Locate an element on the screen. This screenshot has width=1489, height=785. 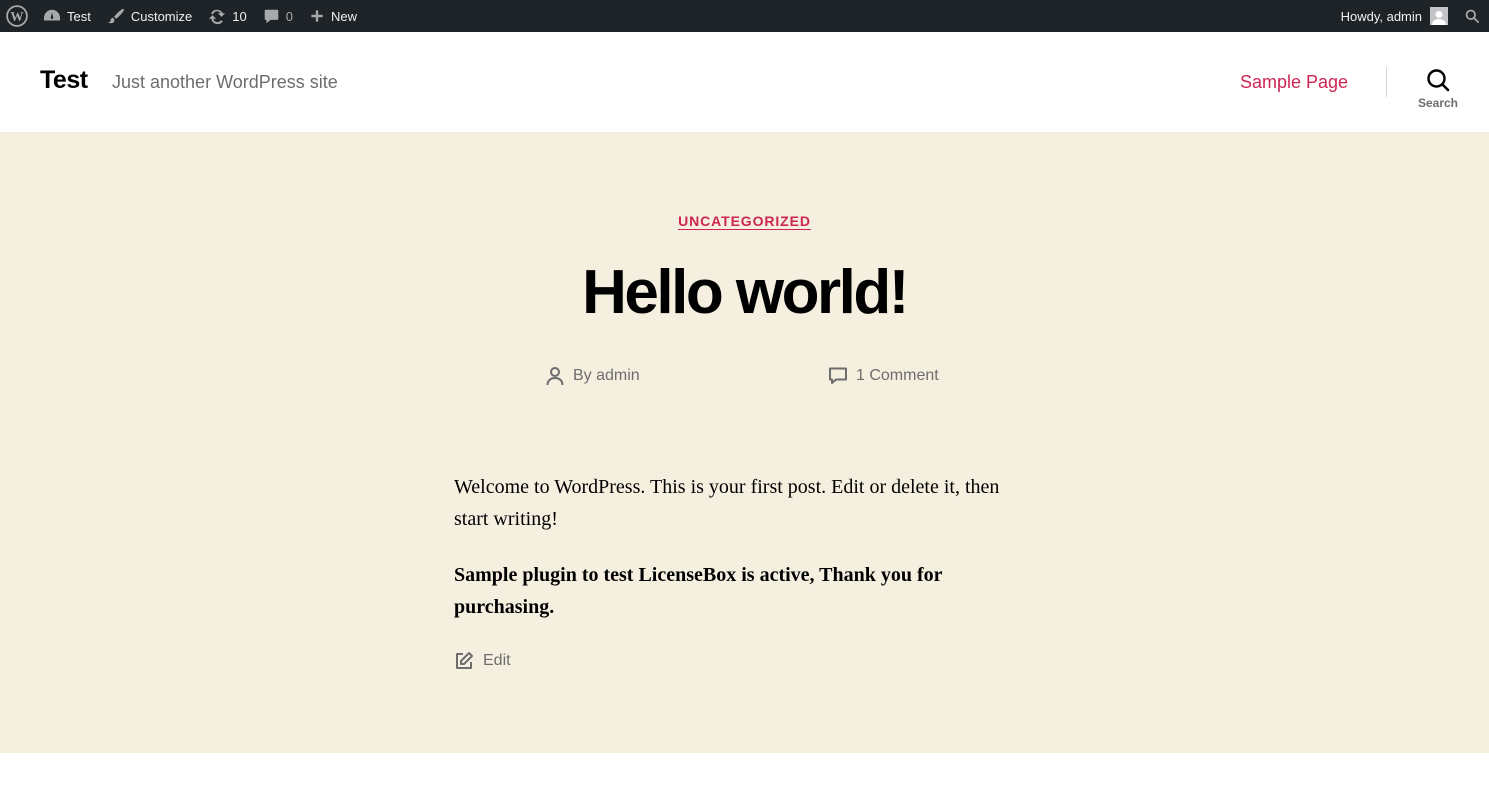
nav-item-sample-page: Sample Page is located at coordinates (1294, 82).